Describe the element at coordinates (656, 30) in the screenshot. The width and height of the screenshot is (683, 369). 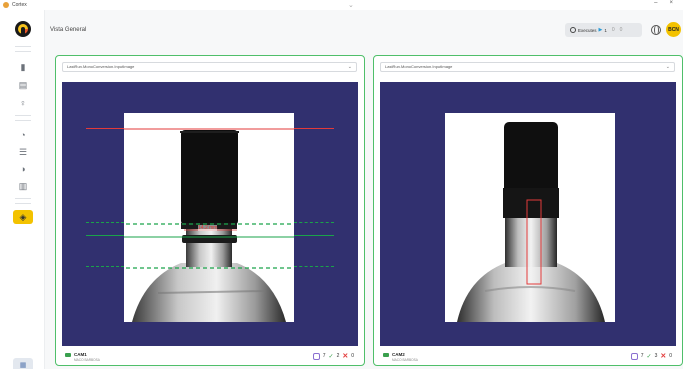
I see `globe-icon` at that location.